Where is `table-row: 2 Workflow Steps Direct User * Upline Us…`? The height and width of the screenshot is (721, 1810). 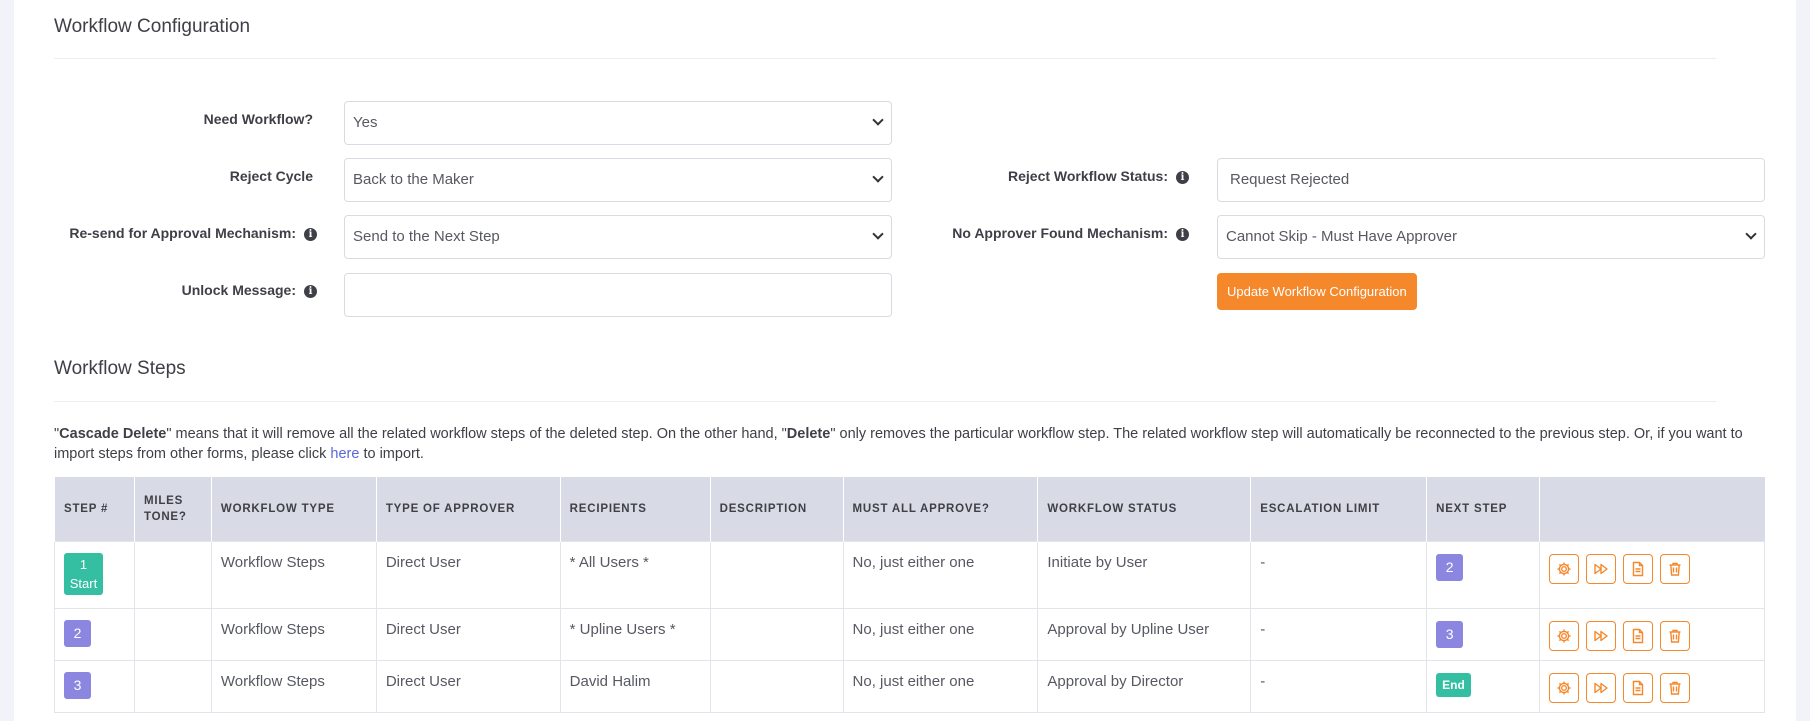 table-row: 2 Workflow Steps Direct User * Upline Us… is located at coordinates (909, 634).